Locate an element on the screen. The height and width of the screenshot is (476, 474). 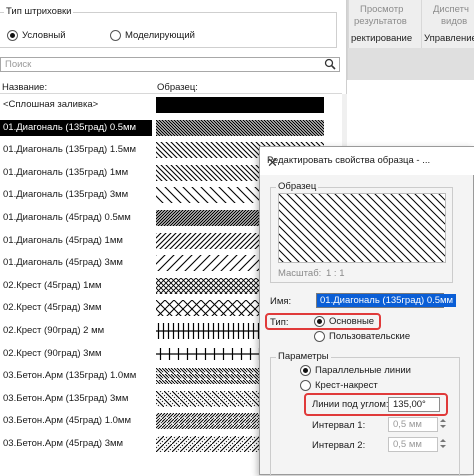
radio-type-custom-label: Пользовательские is located at coordinates (370, 336).